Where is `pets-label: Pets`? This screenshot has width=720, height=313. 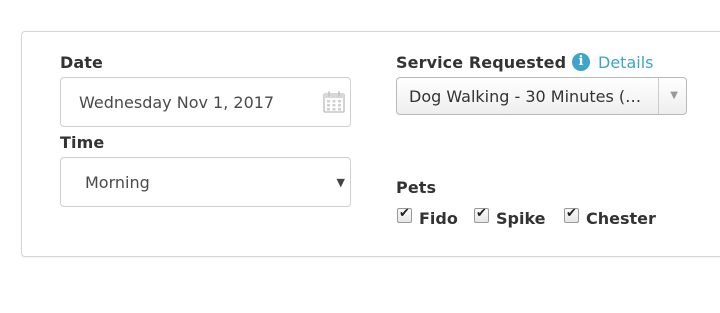
pets-label: Pets is located at coordinates (416, 187).